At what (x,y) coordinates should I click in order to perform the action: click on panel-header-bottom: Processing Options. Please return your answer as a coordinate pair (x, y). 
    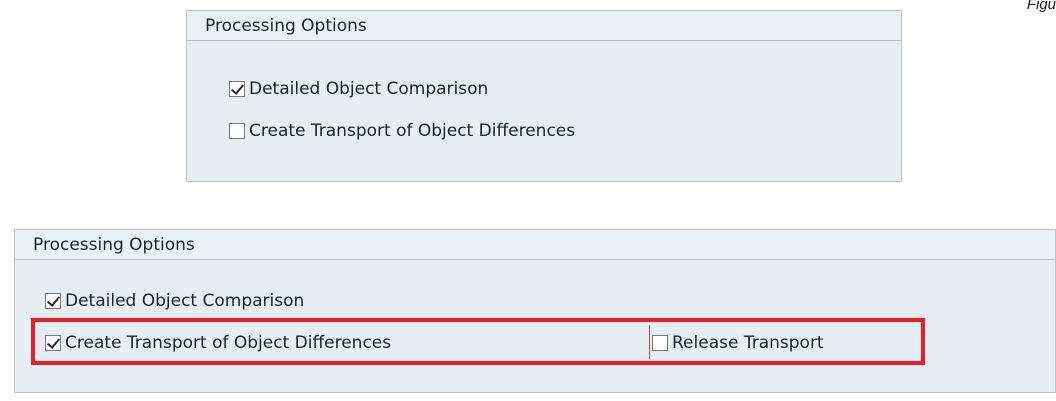
    Looking at the image, I should click on (535, 245).